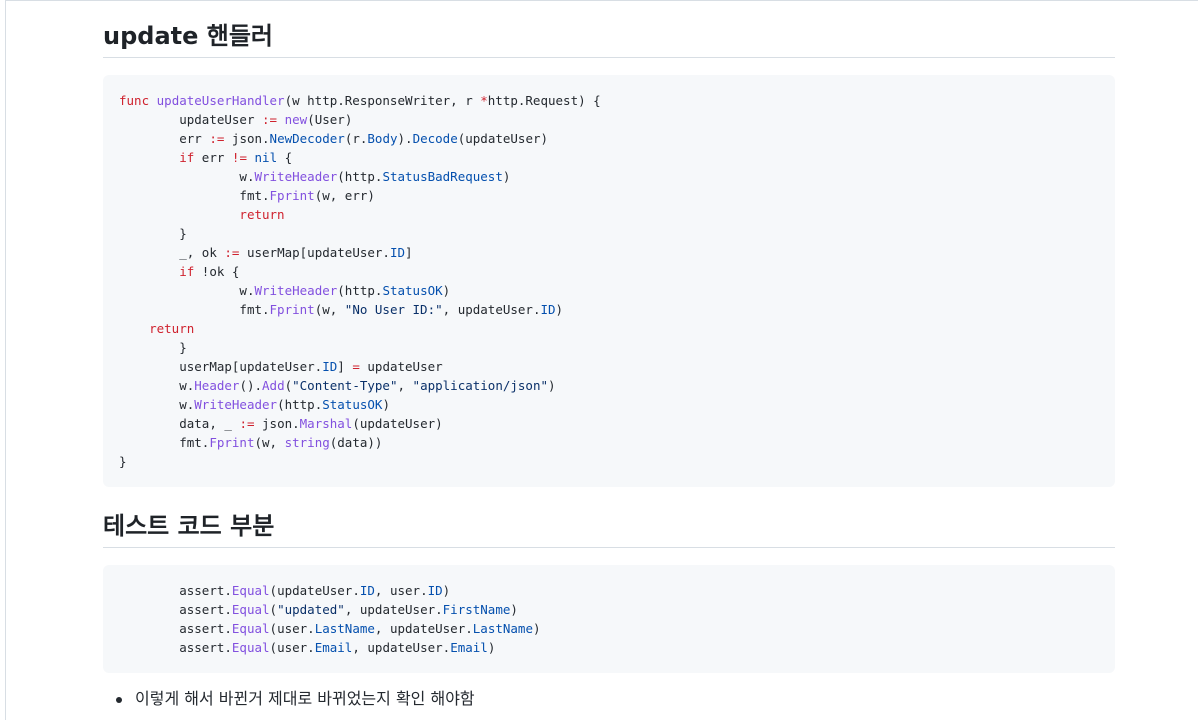 This screenshot has height=720, width=1198. What do you see at coordinates (544, 100) in the screenshot?
I see `code-token: http.Request) {` at bounding box center [544, 100].